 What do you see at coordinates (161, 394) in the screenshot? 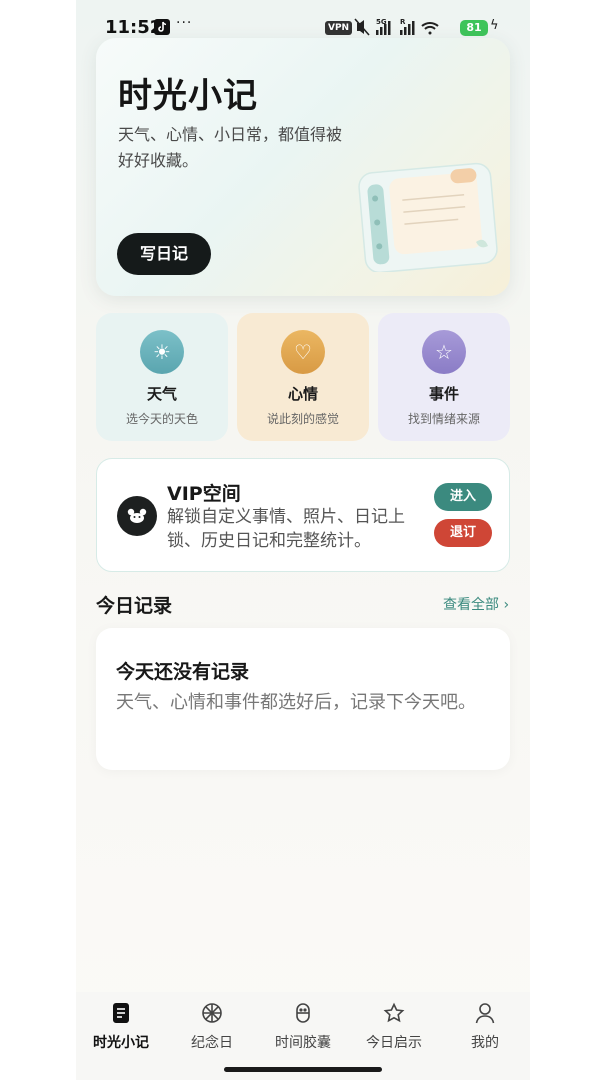
I see `weather-title: 天气` at bounding box center [161, 394].